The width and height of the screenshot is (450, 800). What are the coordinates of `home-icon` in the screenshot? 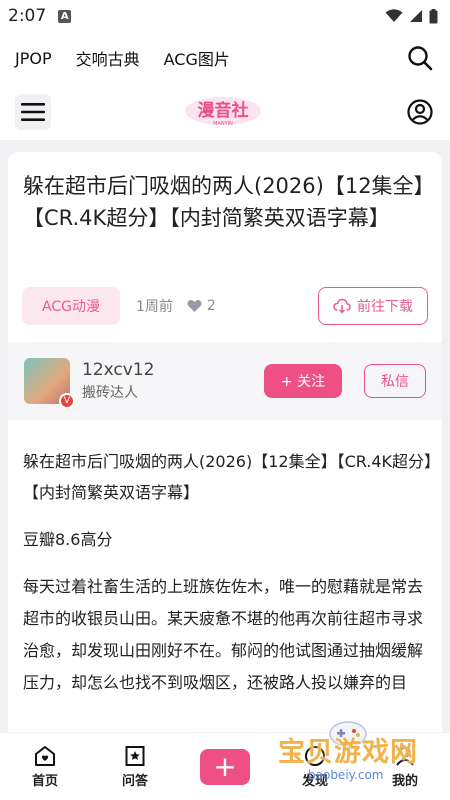 It's located at (45, 755).